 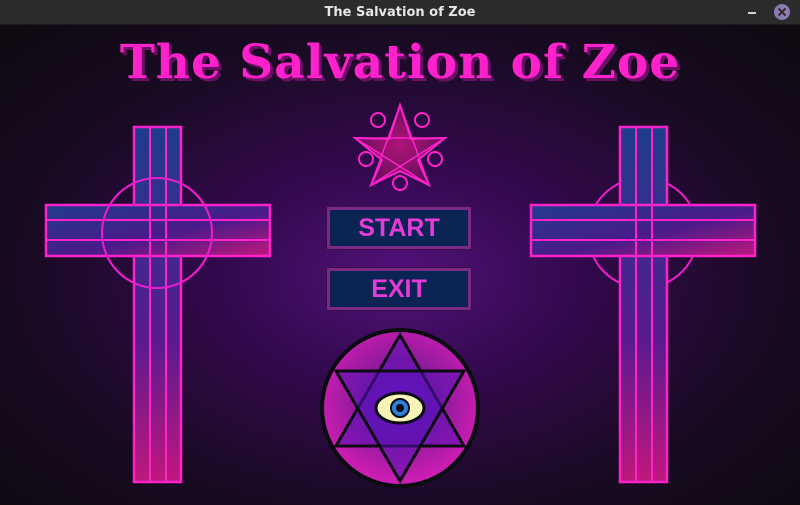 I want to click on game-title: The Salvation of Zoe, so click(x=400, y=62).